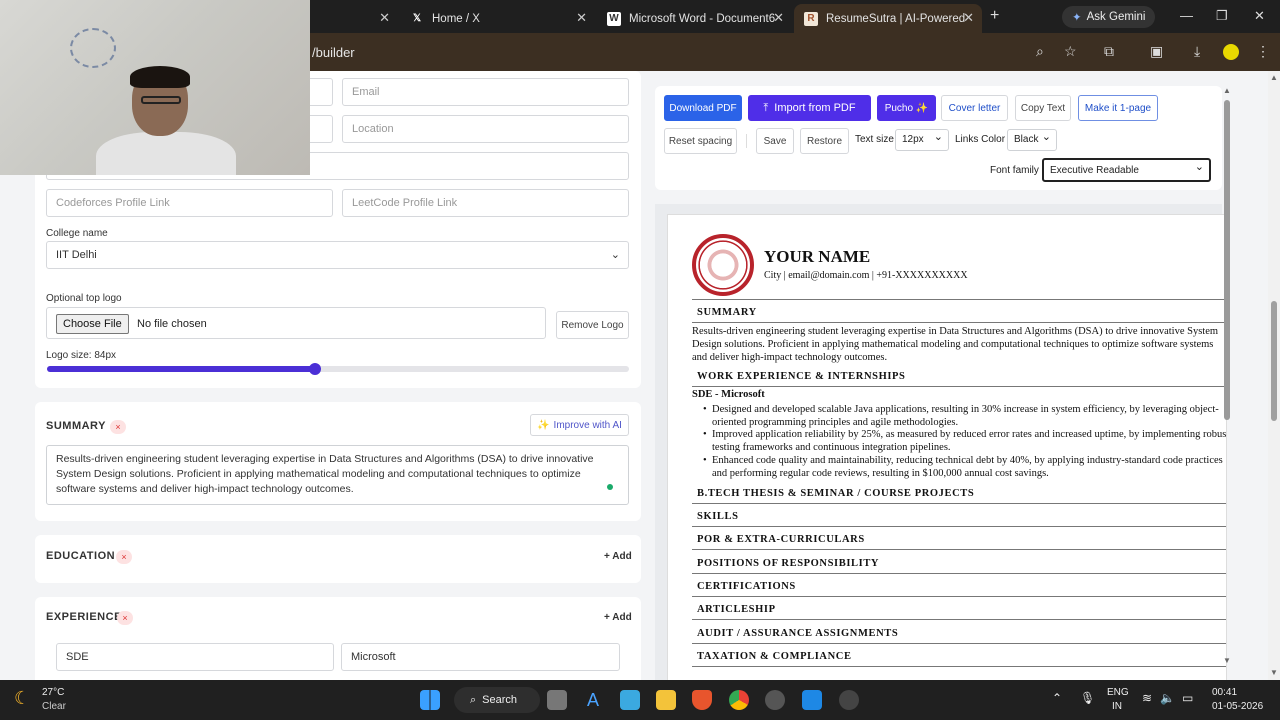  I want to click on vscode-icon, so click(812, 700).